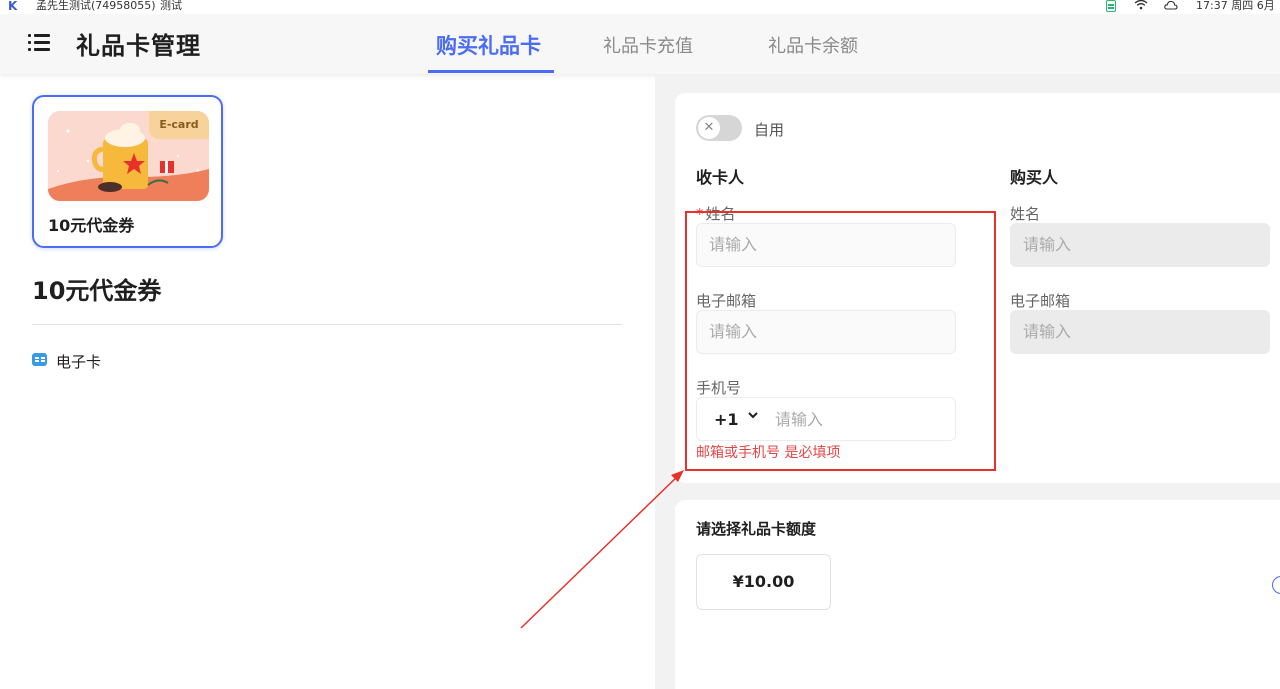 The image size is (1280, 689). I want to click on buyer-heading: 购买人, so click(1034, 177).